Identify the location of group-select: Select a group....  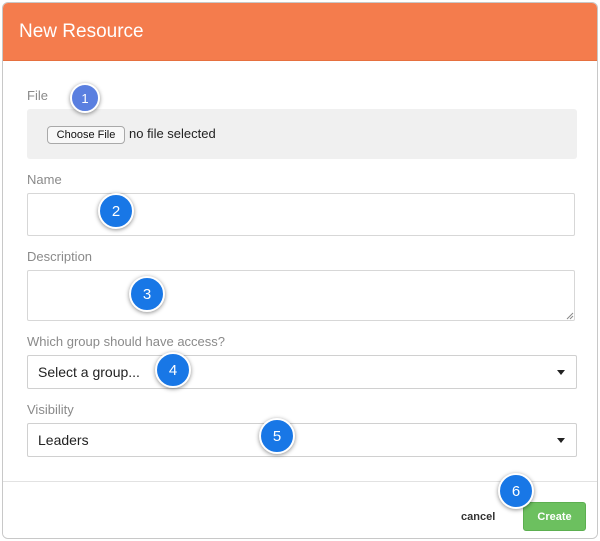
(302, 372).